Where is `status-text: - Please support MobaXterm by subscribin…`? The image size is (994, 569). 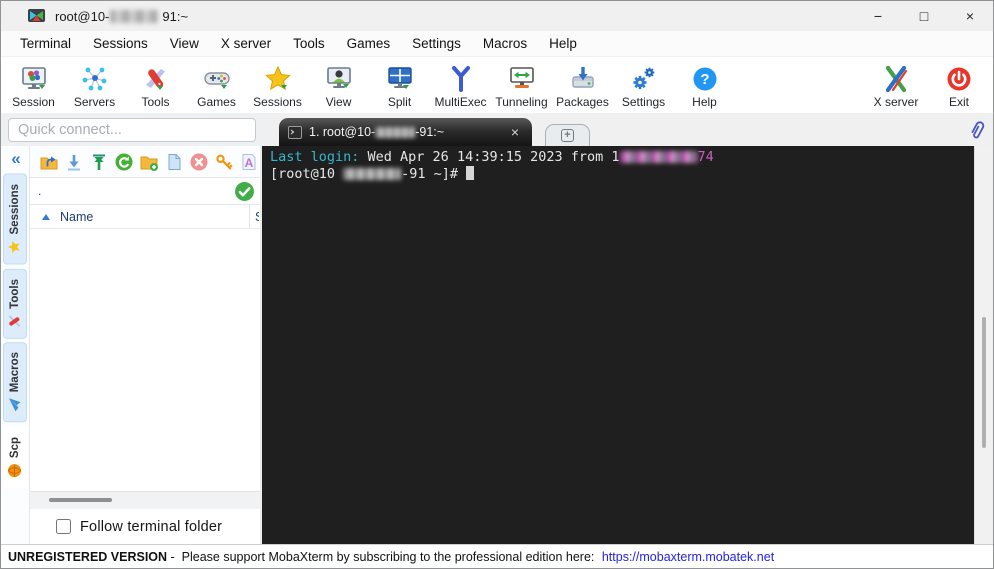 status-text: - Please support MobaXterm by subscribin… is located at coordinates (382, 556).